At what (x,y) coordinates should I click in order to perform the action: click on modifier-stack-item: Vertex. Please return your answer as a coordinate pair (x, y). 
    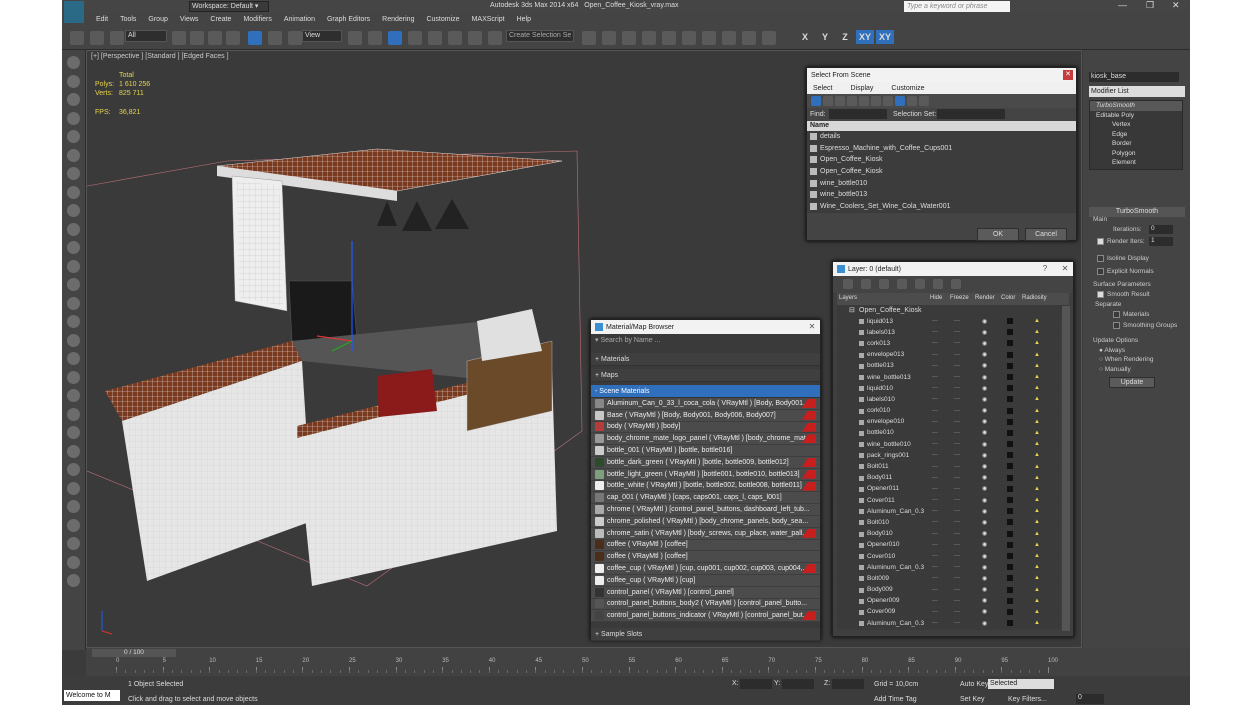
    Looking at the image, I should click on (1136, 125).